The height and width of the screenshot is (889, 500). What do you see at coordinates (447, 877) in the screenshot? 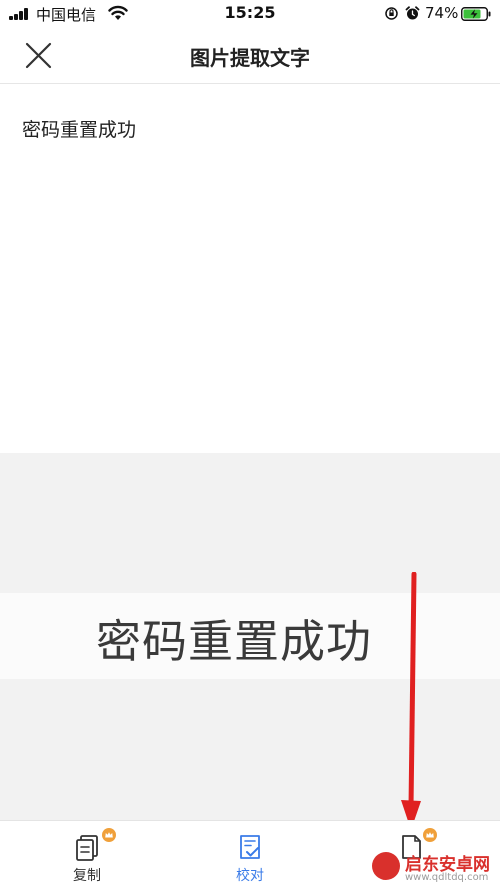
I see `watermark-url: www.qdltdq.com` at bounding box center [447, 877].